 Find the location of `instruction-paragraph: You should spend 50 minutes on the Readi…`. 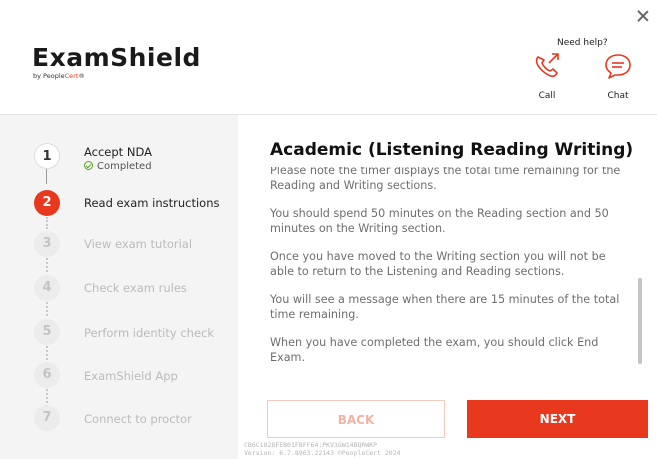

instruction-paragraph: You should spend 50 minutes on the Readi… is located at coordinates (439, 221).